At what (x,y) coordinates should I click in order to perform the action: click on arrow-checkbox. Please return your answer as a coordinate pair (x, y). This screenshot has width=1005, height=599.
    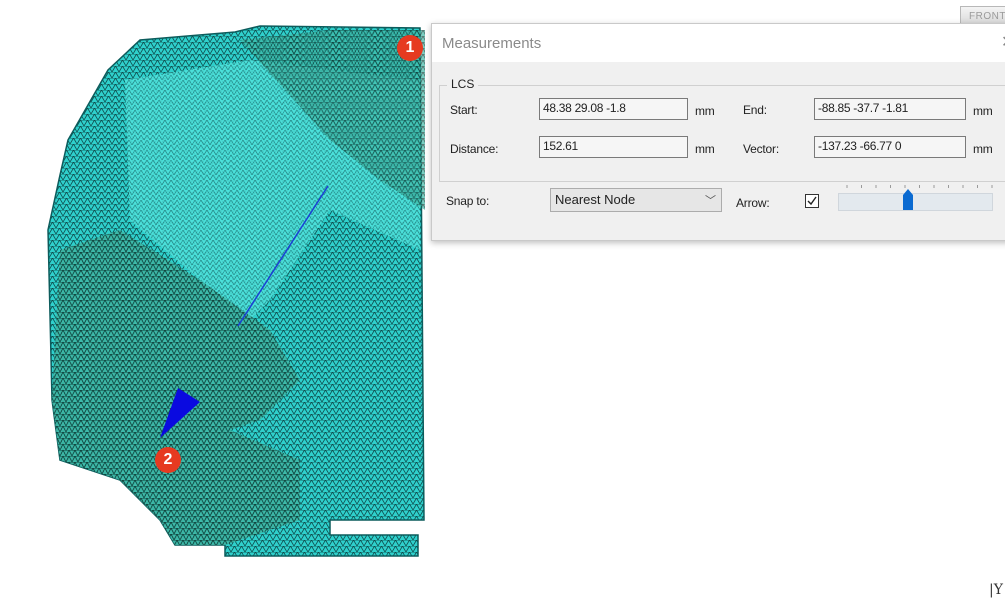
    Looking at the image, I should click on (812, 201).